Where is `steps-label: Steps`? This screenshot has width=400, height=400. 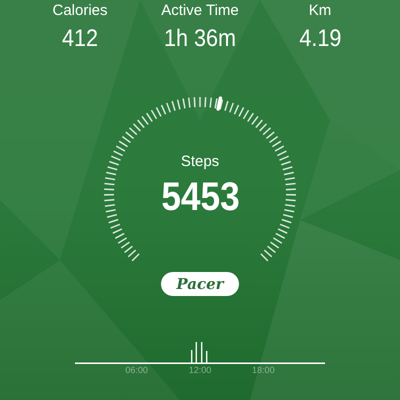 steps-label: Steps is located at coordinates (200, 162).